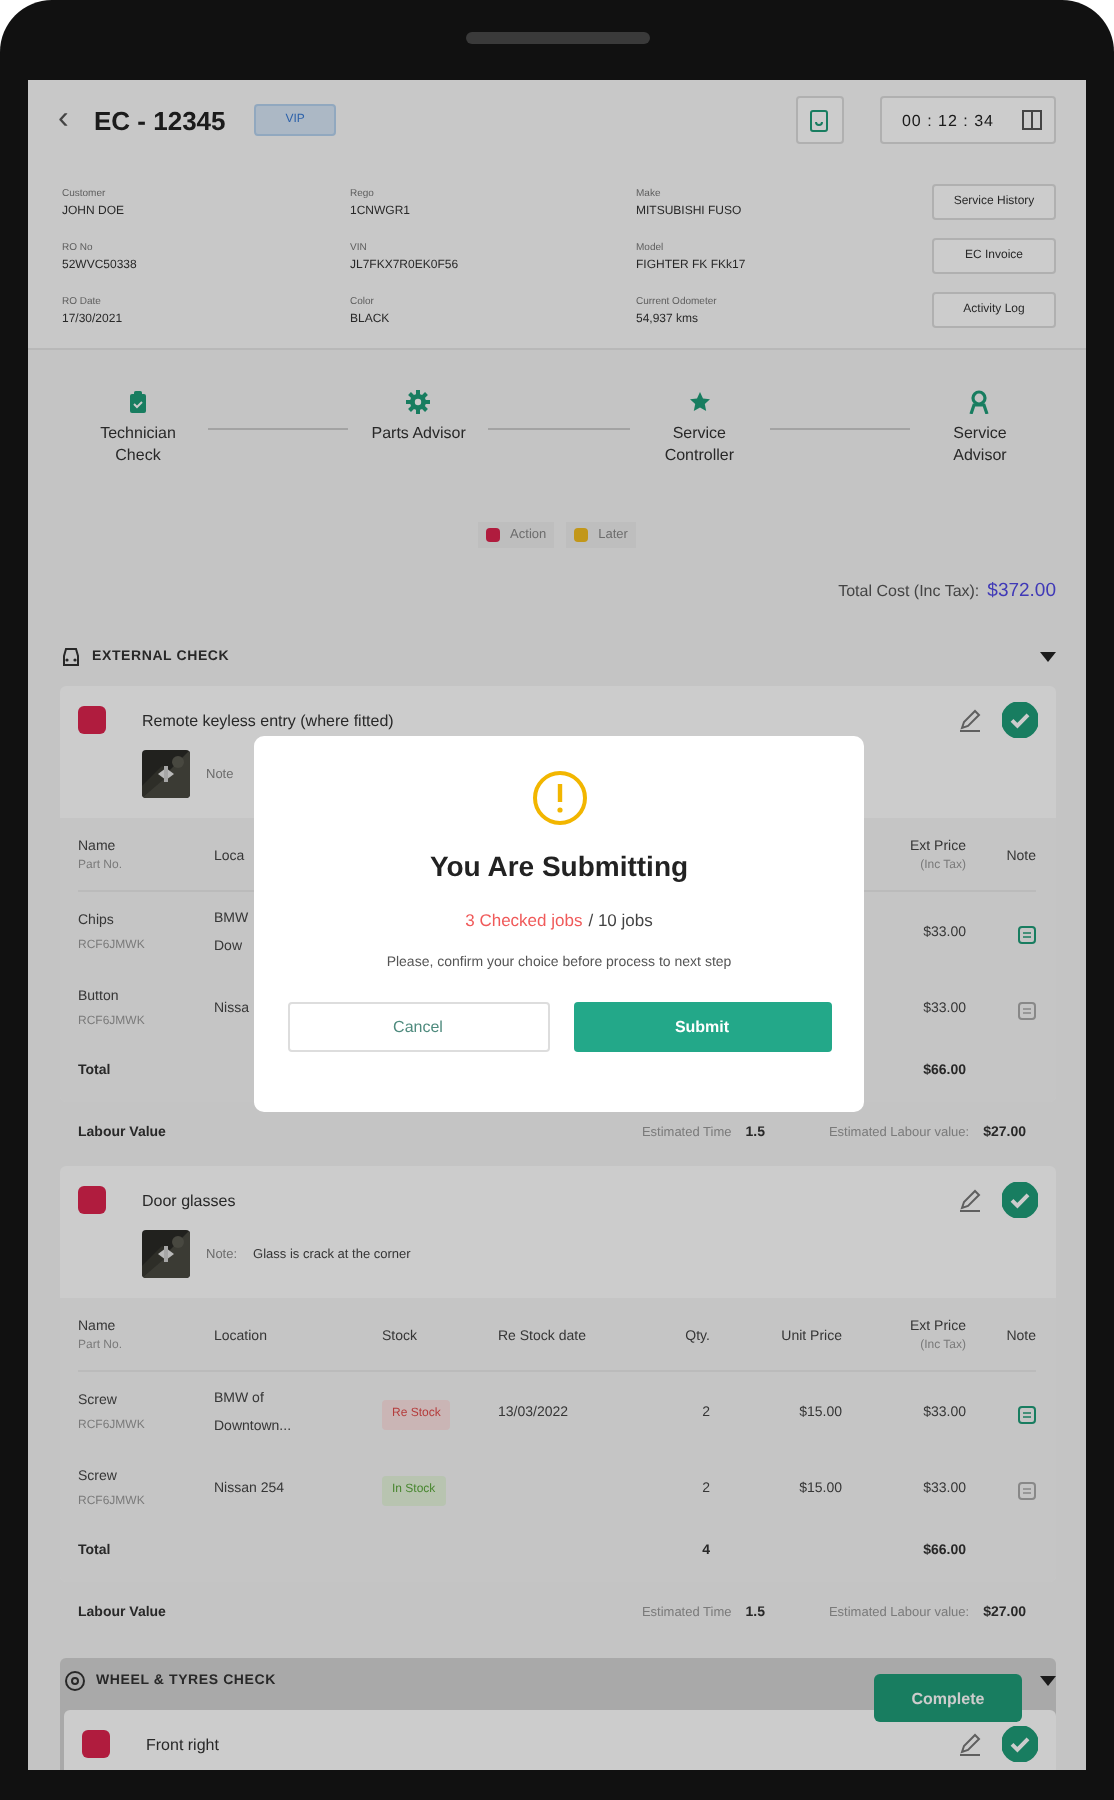 This screenshot has height=1800, width=1114. What do you see at coordinates (138, 444) in the screenshot?
I see `step-label: Technician Check` at bounding box center [138, 444].